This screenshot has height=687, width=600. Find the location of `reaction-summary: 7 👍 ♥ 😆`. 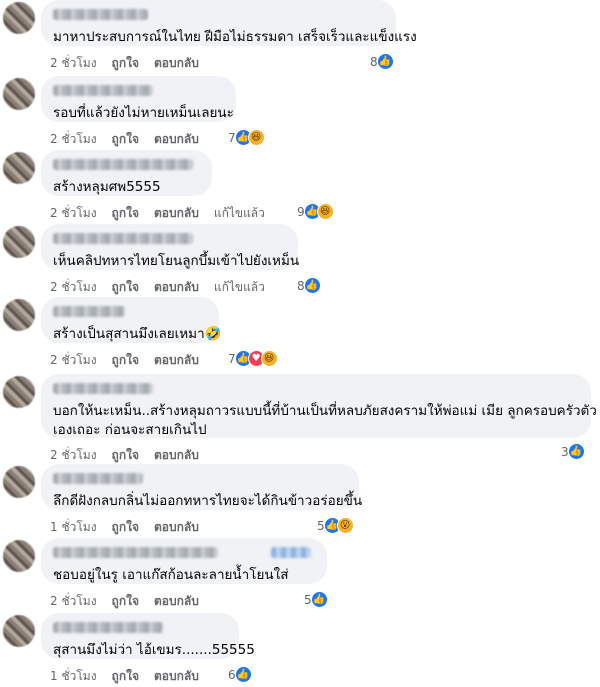

reaction-summary: 7 👍 ♥ 😆 is located at coordinates (253, 358).